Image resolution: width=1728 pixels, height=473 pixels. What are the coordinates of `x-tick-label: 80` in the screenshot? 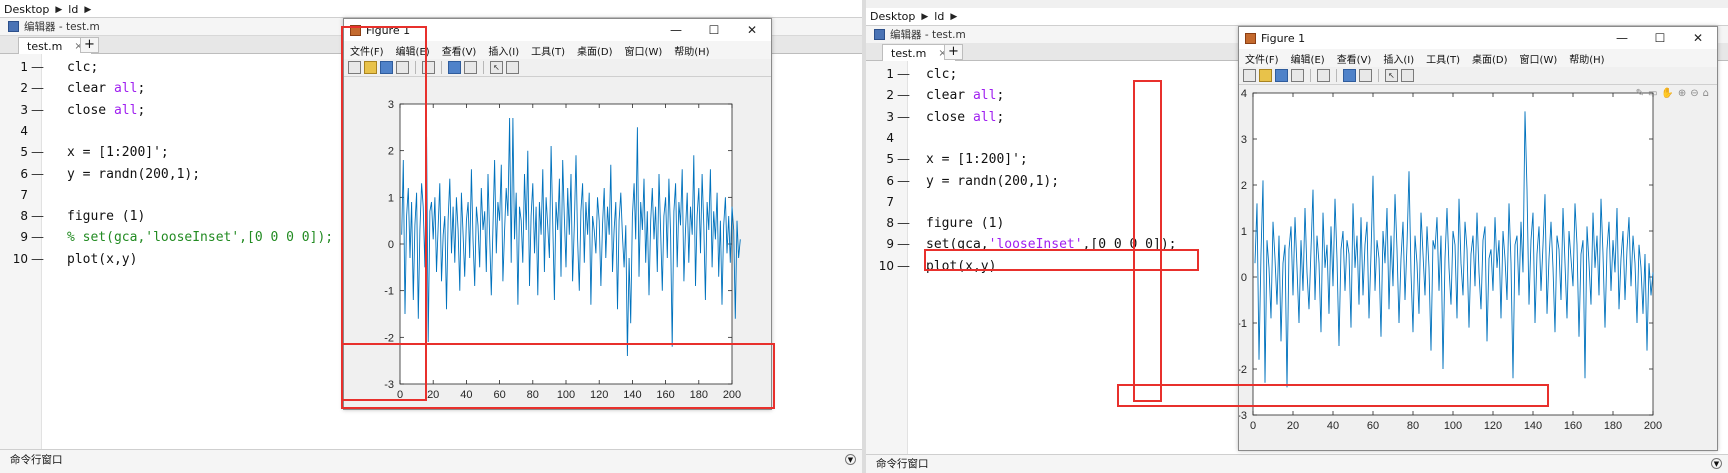 It's located at (533, 395).